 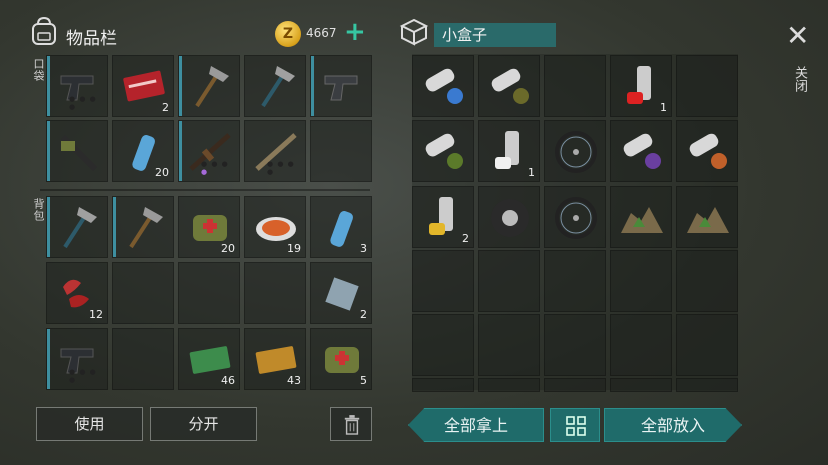 What do you see at coordinates (38, 210) in the screenshot?
I see `backpack-label: 背包` at bounding box center [38, 210].